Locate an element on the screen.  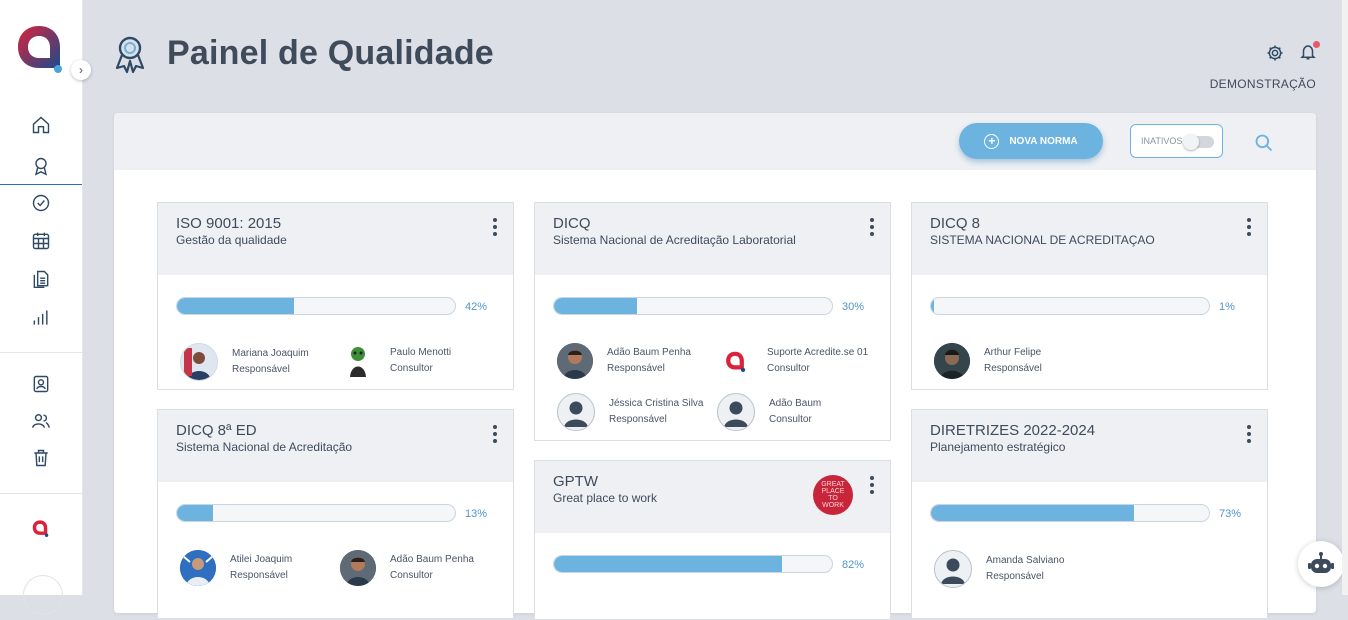
sidebar-item-quality is located at coordinates (41, 166).